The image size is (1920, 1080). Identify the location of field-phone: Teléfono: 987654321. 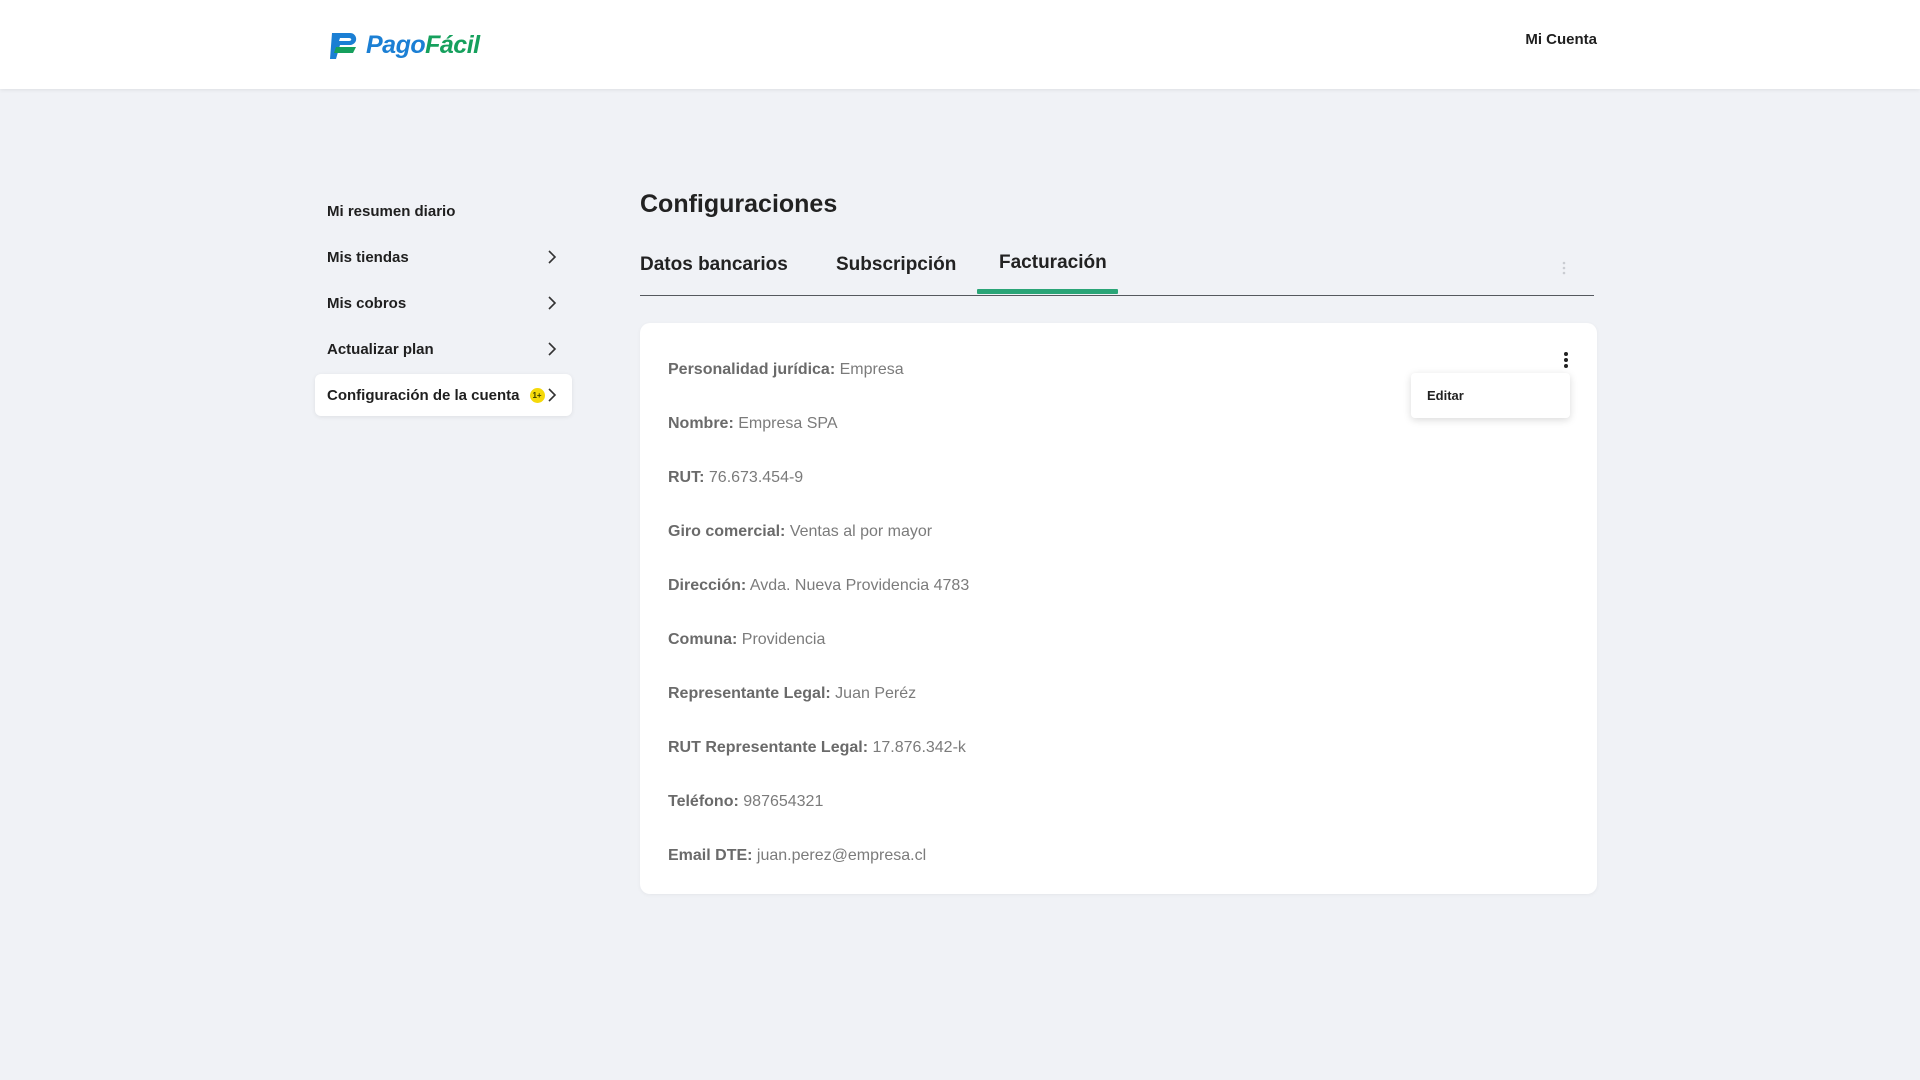
(745, 802).